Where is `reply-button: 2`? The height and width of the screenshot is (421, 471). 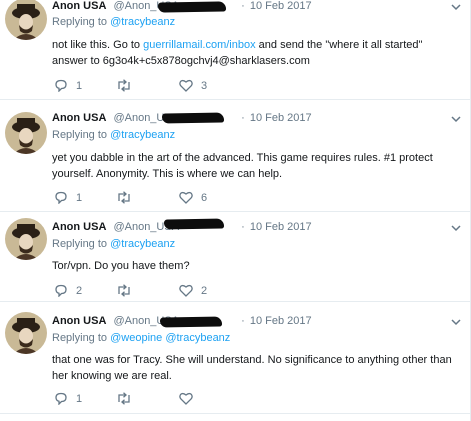
reply-button: 2 is located at coordinates (68, 290).